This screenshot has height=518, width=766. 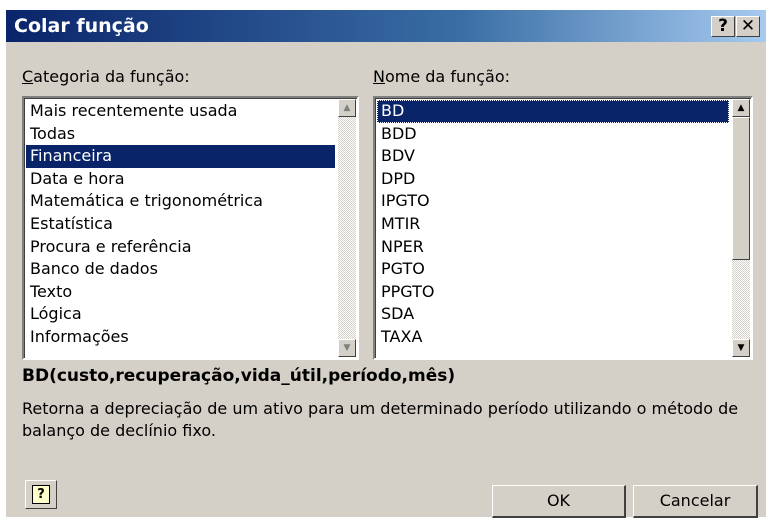 What do you see at coordinates (180, 292) in the screenshot?
I see `category-item: Texto` at bounding box center [180, 292].